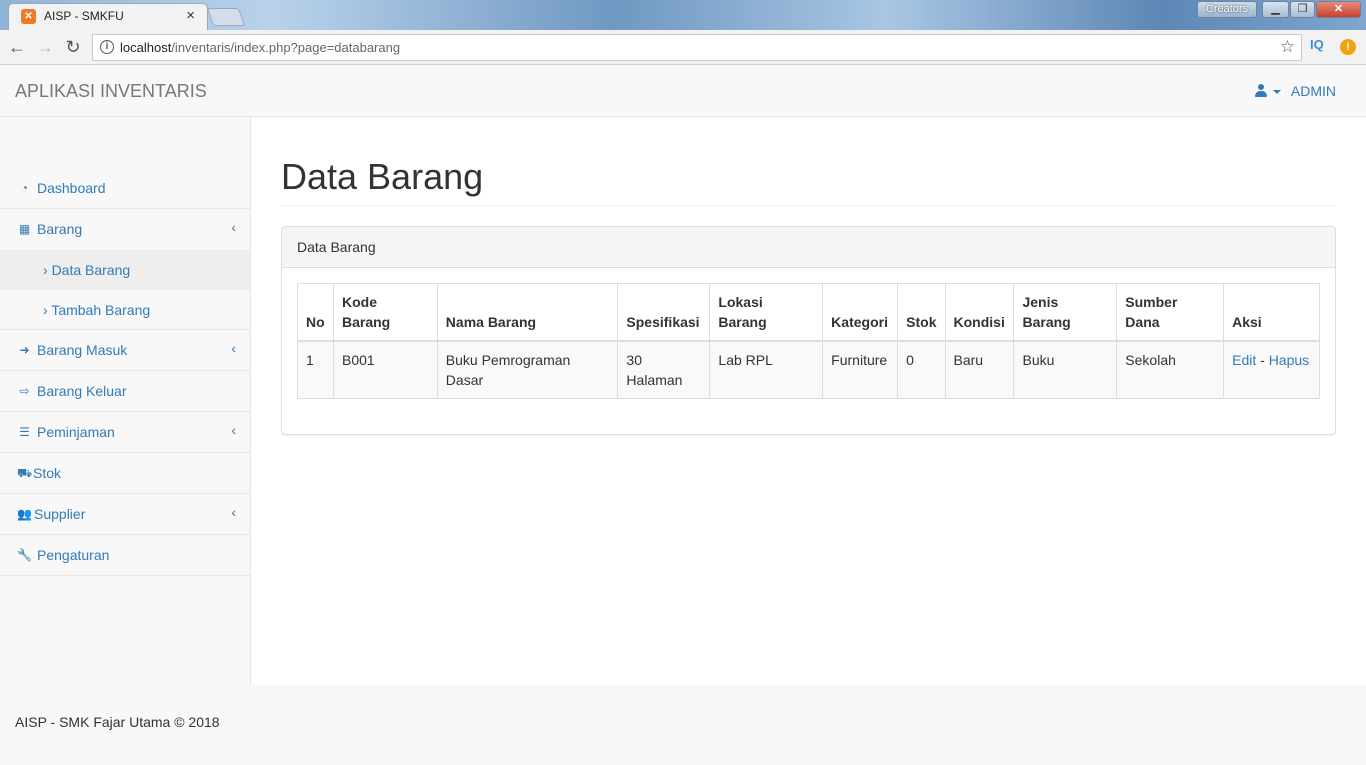 This screenshot has width=1366, height=765. I want to click on col-header: Sumber Dana, so click(1170, 312).